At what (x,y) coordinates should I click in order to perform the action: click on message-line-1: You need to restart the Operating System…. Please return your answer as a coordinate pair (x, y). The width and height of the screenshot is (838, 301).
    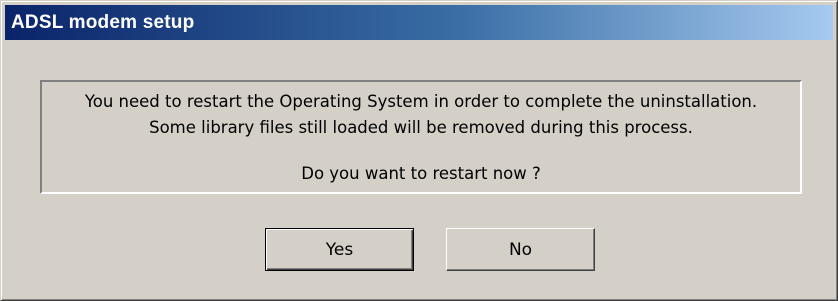
    Looking at the image, I should click on (421, 101).